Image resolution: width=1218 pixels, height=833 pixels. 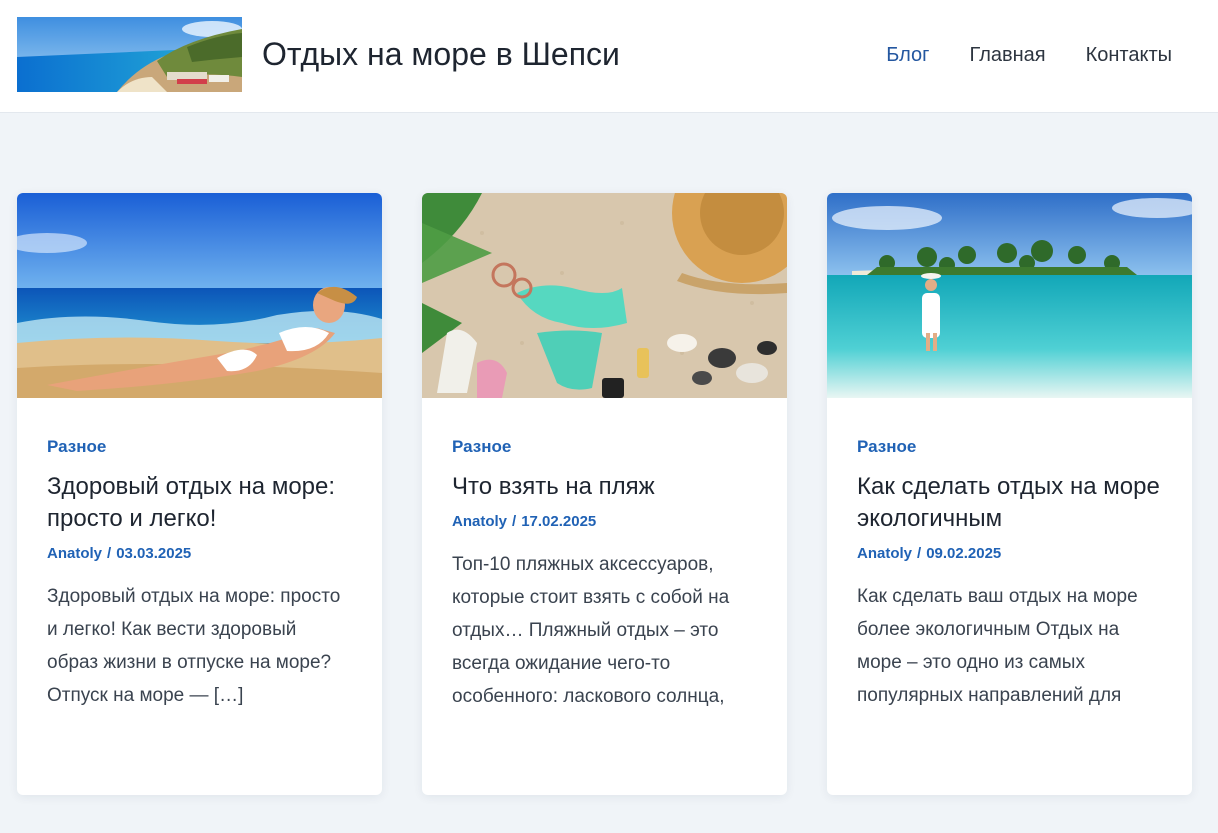 What do you see at coordinates (441, 54) in the screenshot?
I see `site-title: Отдых на море в Шепси` at bounding box center [441, 54].